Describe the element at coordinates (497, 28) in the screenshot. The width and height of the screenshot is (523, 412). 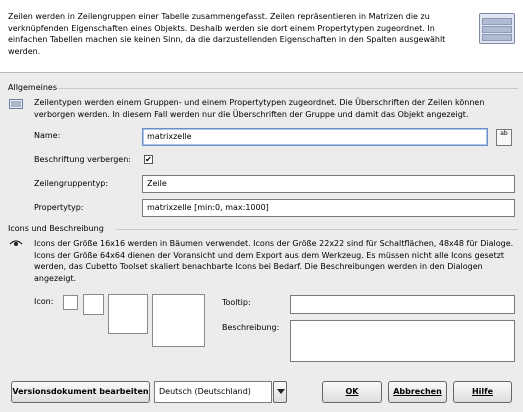
I see `table-rows-icon` at that location.